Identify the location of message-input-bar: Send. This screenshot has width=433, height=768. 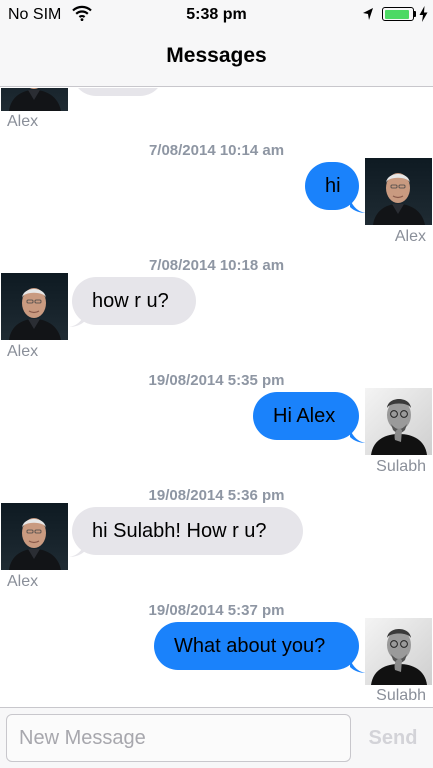
(216, 737).